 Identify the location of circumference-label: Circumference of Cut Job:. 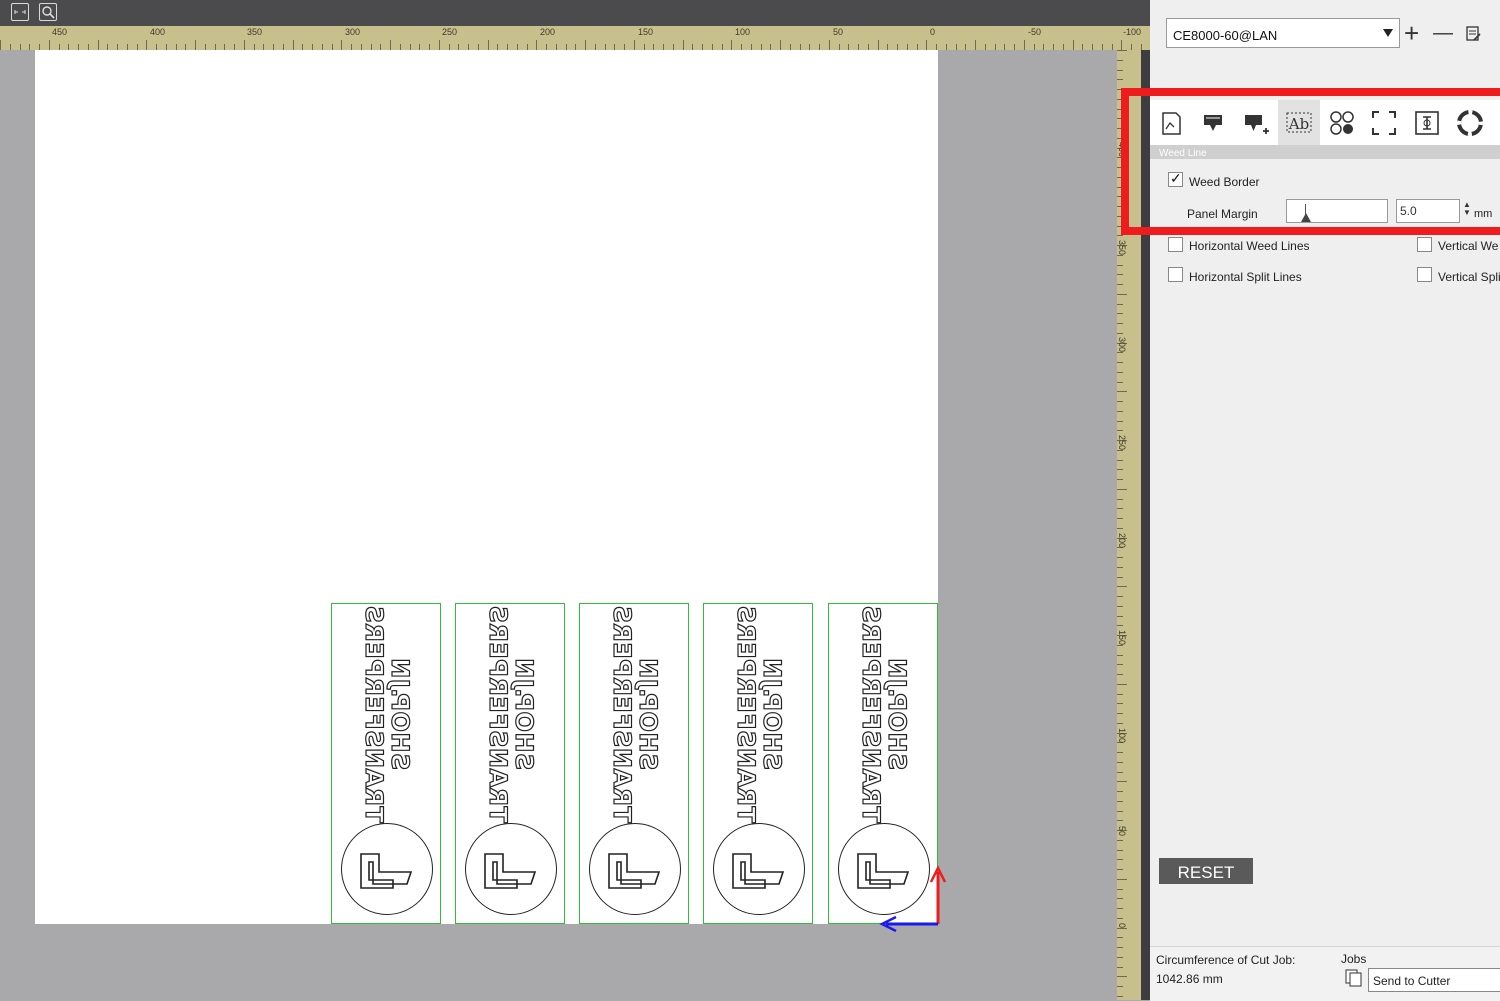
(1226, 960).